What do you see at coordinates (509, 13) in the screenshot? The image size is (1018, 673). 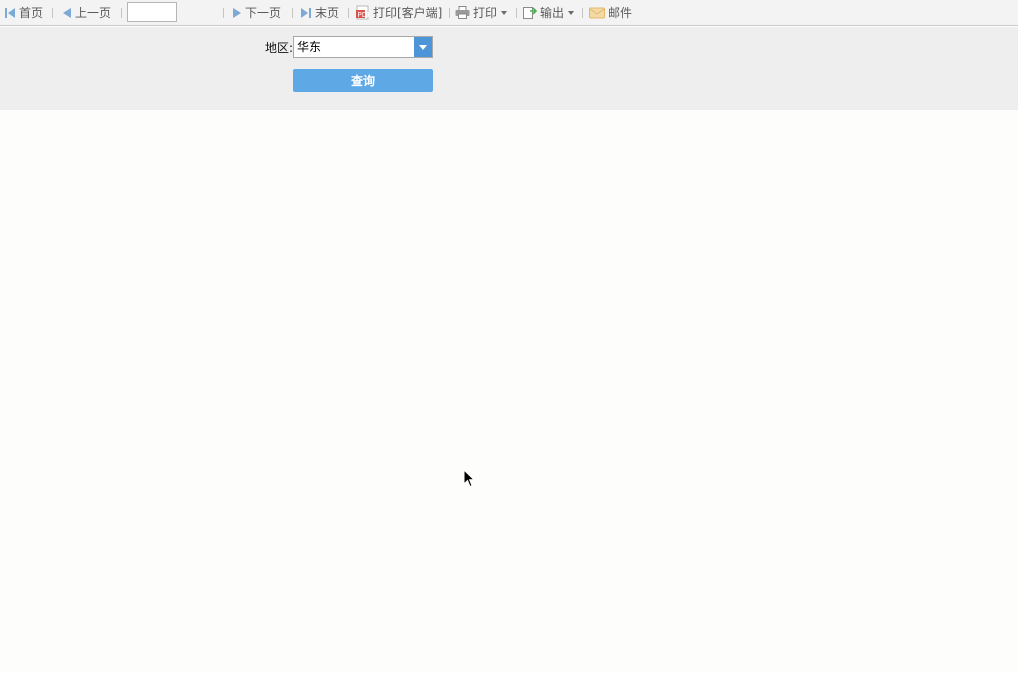 I see `report-toolbar: 首页 上一页 下一页 末页 PDF 打印[客户端] 打印 输出 邮件` at bounding box center [509, 13].